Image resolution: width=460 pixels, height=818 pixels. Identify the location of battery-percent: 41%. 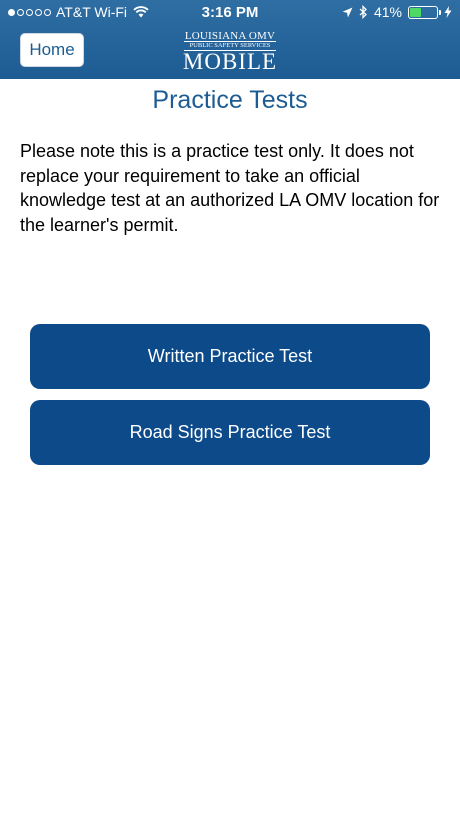
(387, 12).